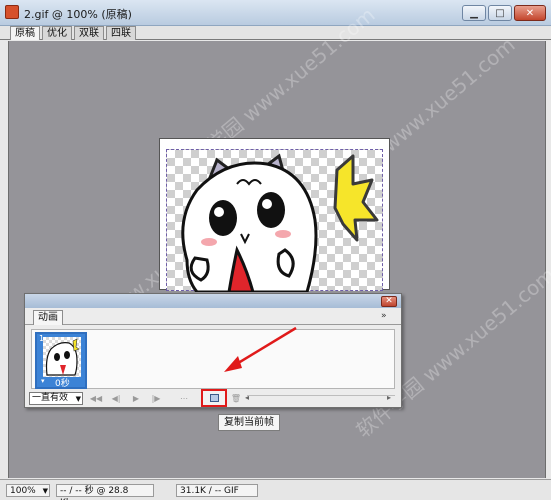 Image resolution: width=551 pixels, height=500 pixels. I want to click on download-time: -- / -- 秒 @ 28.8 Kbps, so click(94, 493).